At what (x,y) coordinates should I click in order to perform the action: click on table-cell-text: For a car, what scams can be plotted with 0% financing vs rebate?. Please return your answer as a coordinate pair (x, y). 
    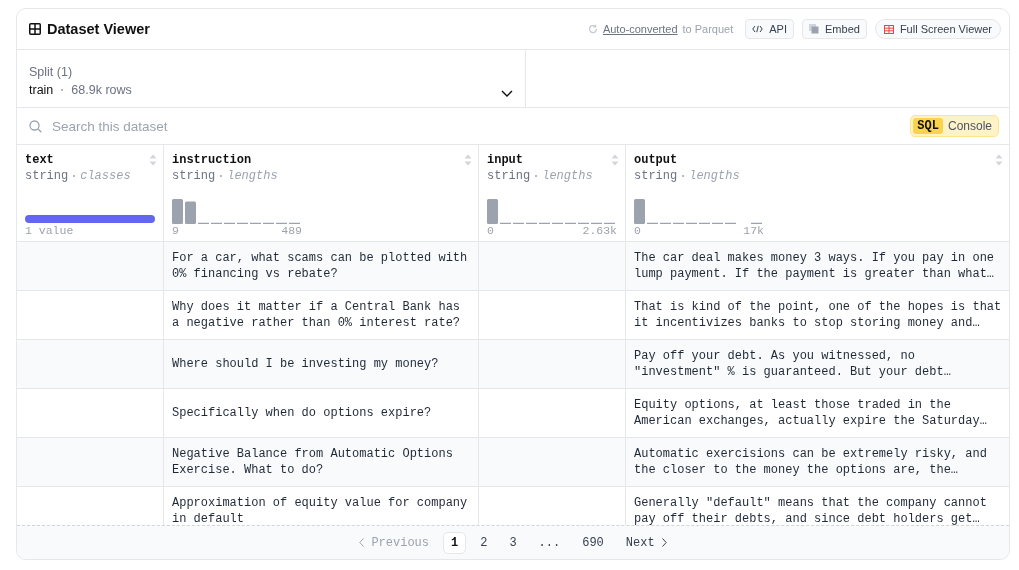
    Looking at the image, I should click on (320, 266).